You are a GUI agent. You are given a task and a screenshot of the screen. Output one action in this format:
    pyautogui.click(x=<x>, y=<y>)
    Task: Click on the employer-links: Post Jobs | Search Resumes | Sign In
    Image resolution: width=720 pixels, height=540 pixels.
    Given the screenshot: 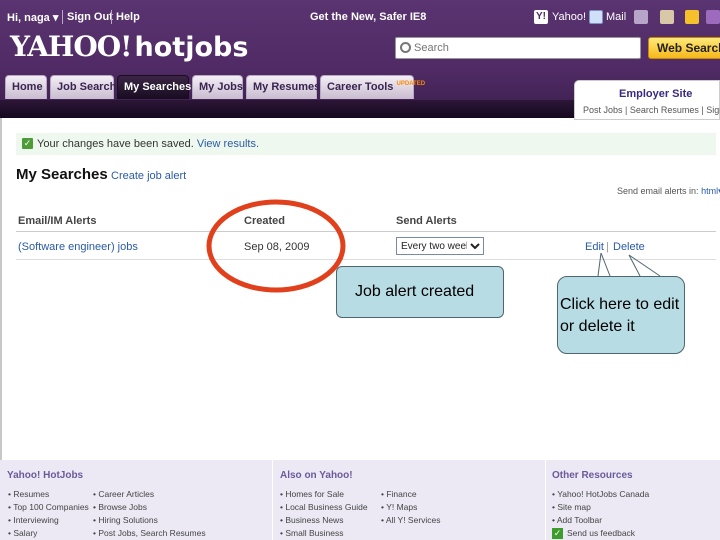 What is the action you would take?
    pyautogui.click(x=651, y=110)
    